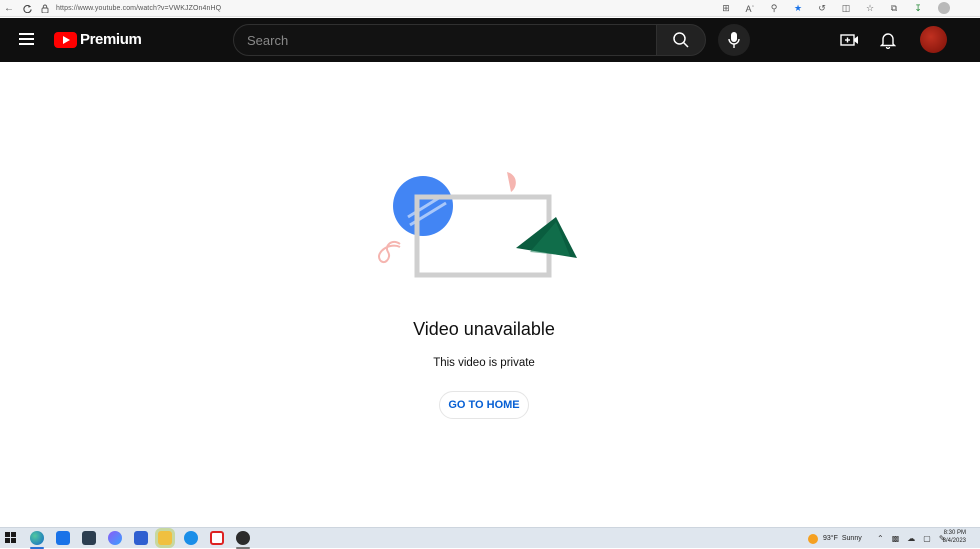  I want to click on collections-icon: ⧉, so click(894, 9).